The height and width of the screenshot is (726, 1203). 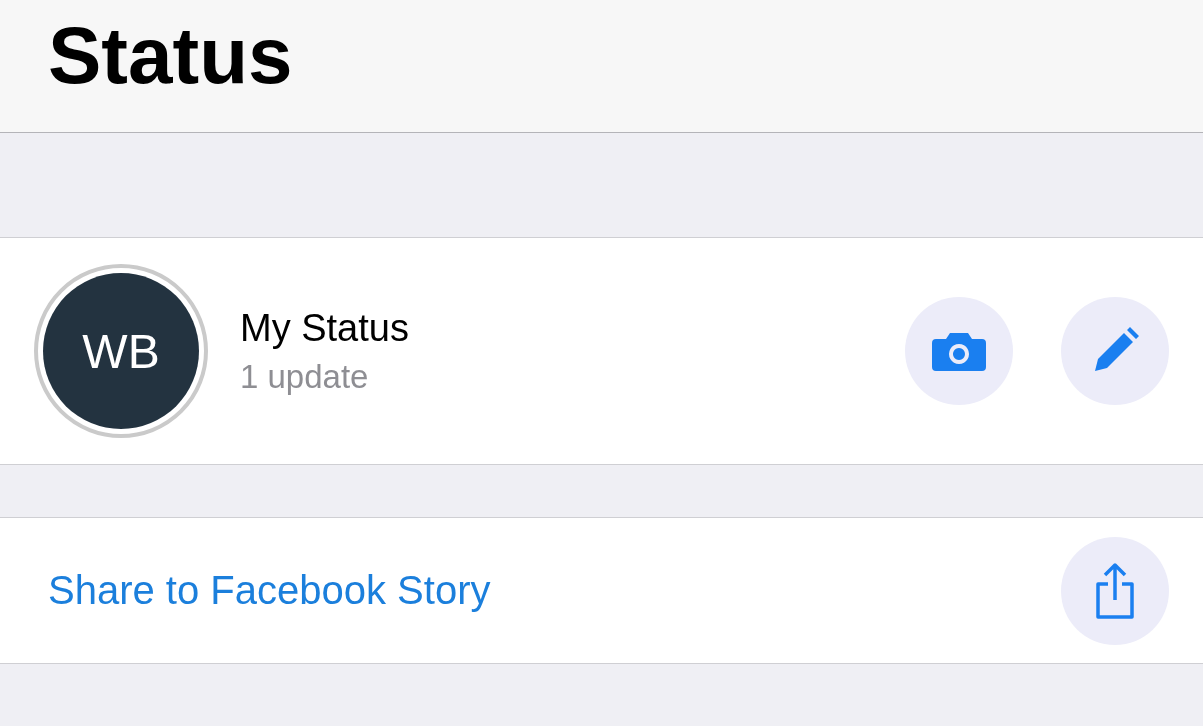 I want to click on share-link: Share to Facebook Story, so click(x=269, y=590).